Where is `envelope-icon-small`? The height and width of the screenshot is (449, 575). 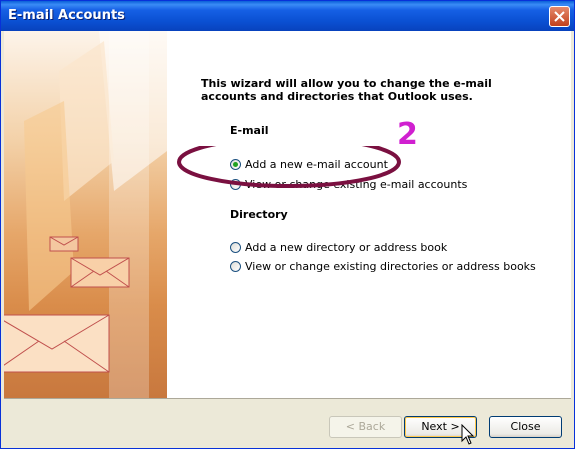 envelope-icon-small is located at coordinates (64, 244).